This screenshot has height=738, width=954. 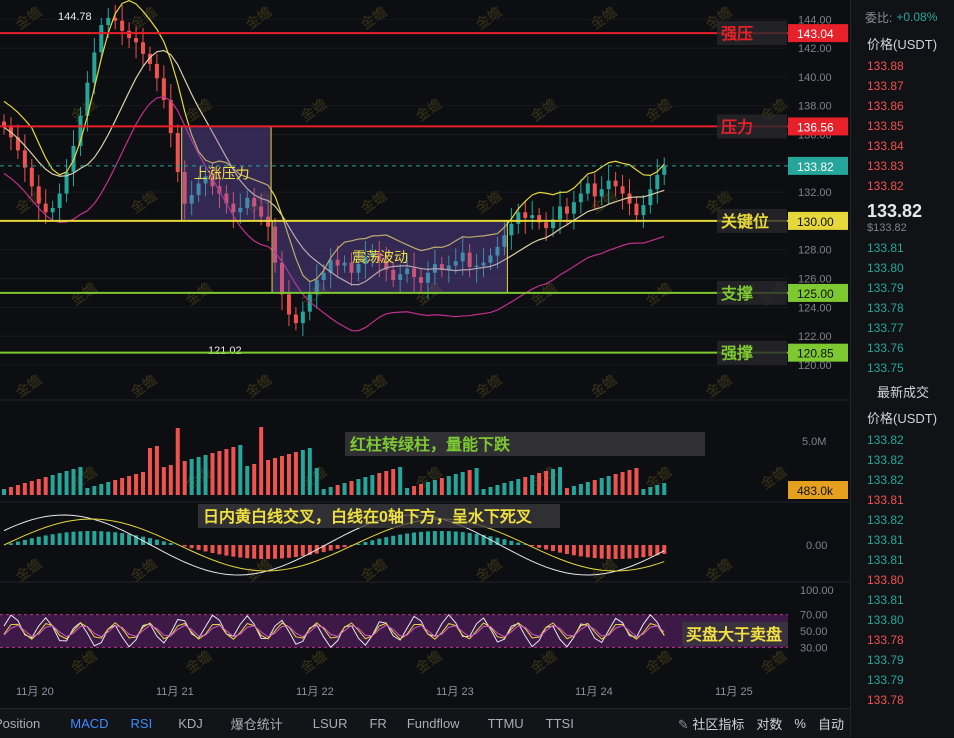 What do you see at coordinates (902, 106) in the screenshot?
I see `ask-row: 133.86` at bounding box center [902, 106].